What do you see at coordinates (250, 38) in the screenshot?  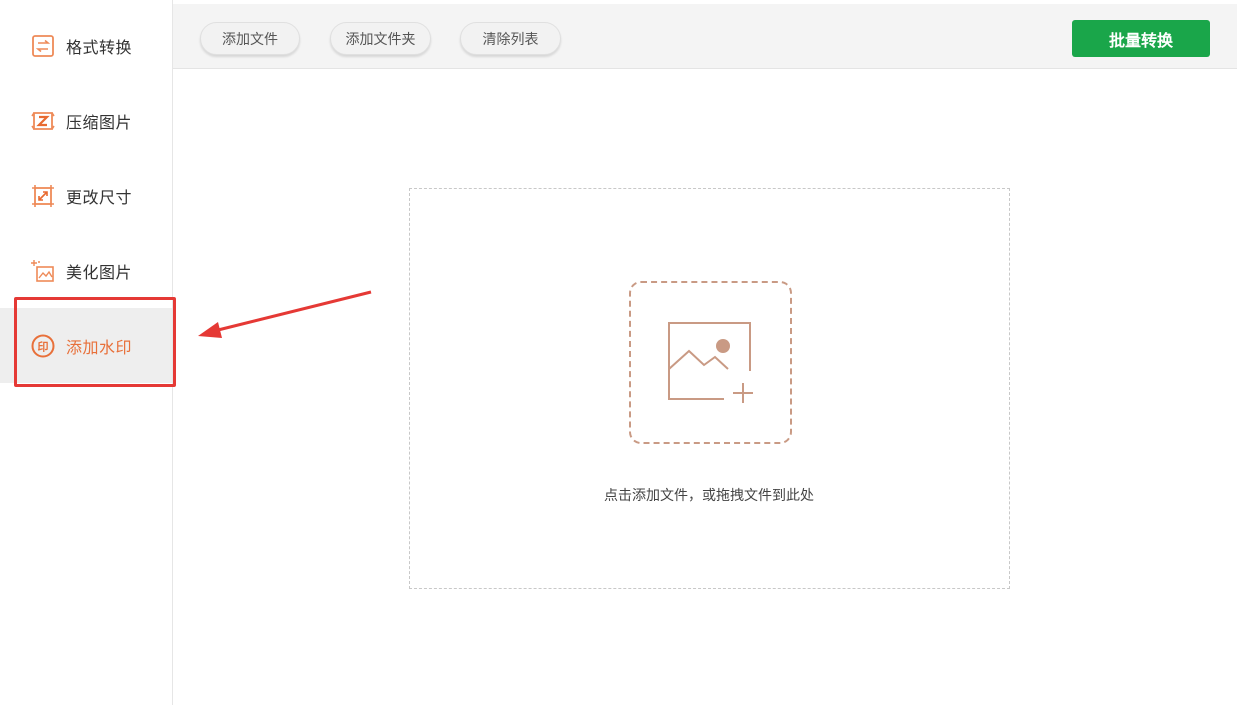 I see `add-file-button: 添加文件` at bounding box center [250, 38].